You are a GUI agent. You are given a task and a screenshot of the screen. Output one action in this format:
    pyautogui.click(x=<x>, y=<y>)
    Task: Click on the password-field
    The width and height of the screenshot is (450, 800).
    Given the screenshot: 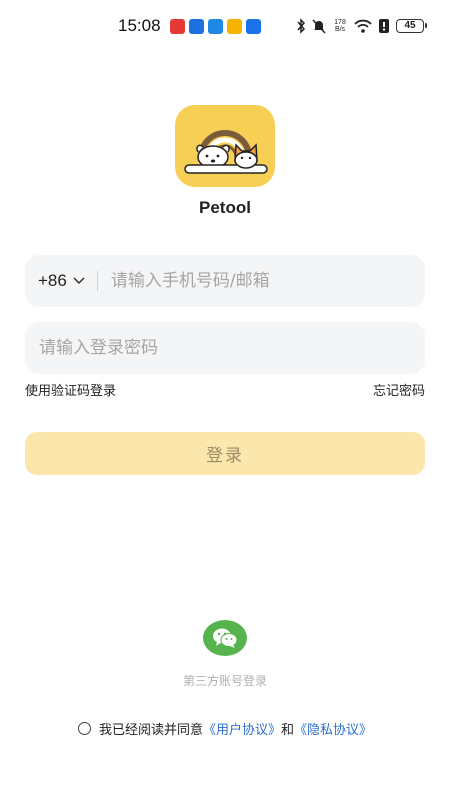 What is the action you would take?
    pyautogui.click(x=225, y=348)
    